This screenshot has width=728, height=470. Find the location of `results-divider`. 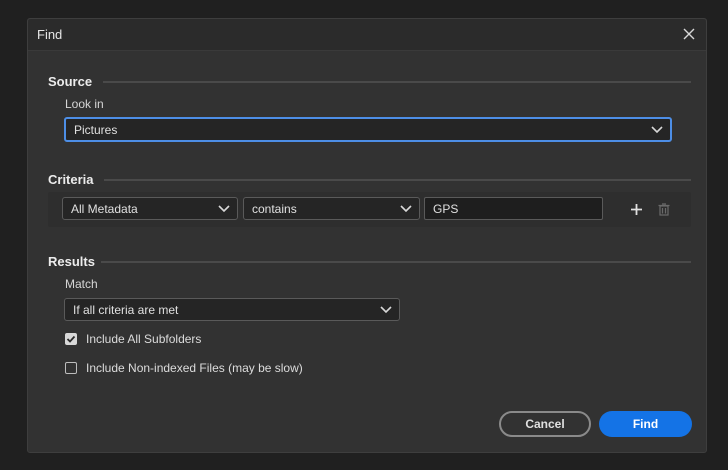

results-divider is located at coordinates (396, 262).